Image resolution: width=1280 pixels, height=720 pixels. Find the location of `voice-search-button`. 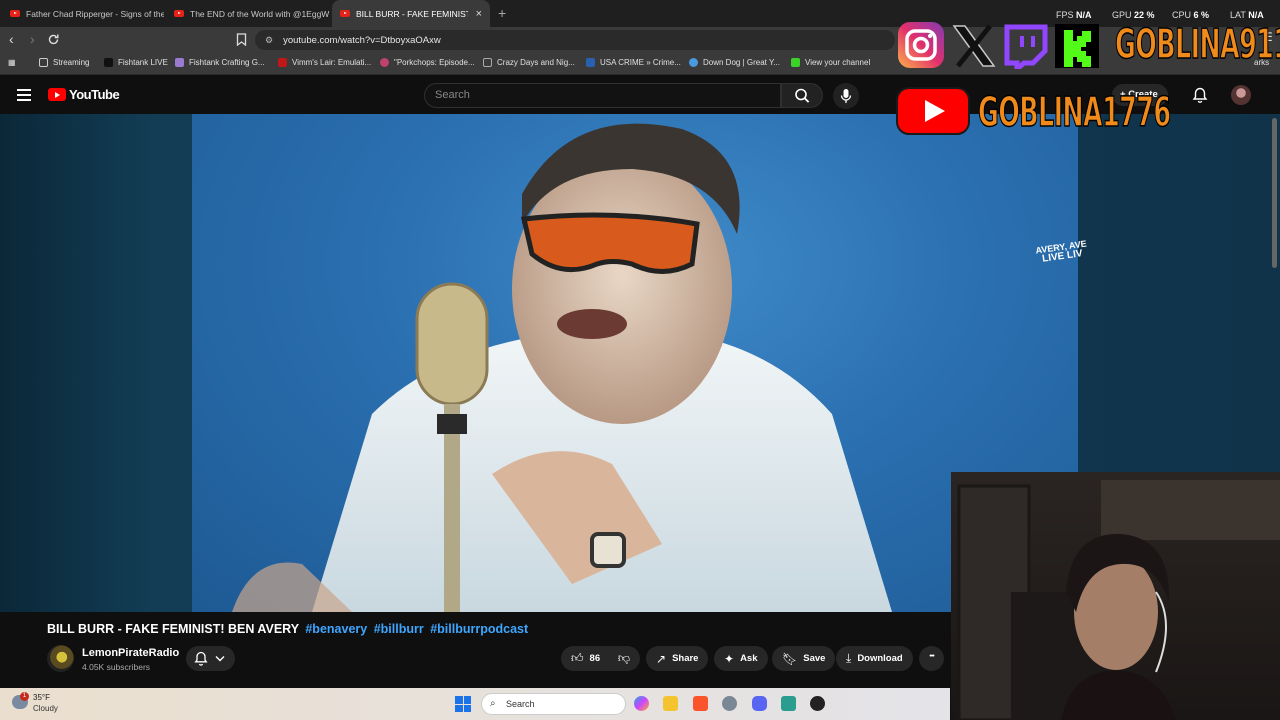

voice-search-button is located at coordinates (846, 96).